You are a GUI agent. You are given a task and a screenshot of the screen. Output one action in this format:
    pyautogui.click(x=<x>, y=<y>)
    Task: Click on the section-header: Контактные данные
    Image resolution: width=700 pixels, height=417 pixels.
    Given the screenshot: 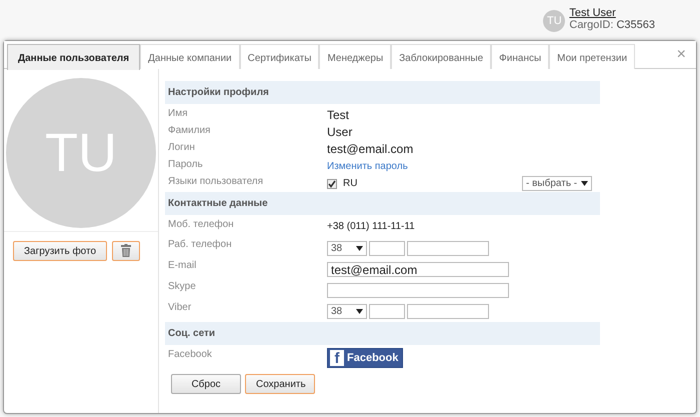 What is the action you would take?
    pyautogui.click(x=382, y=203)
    